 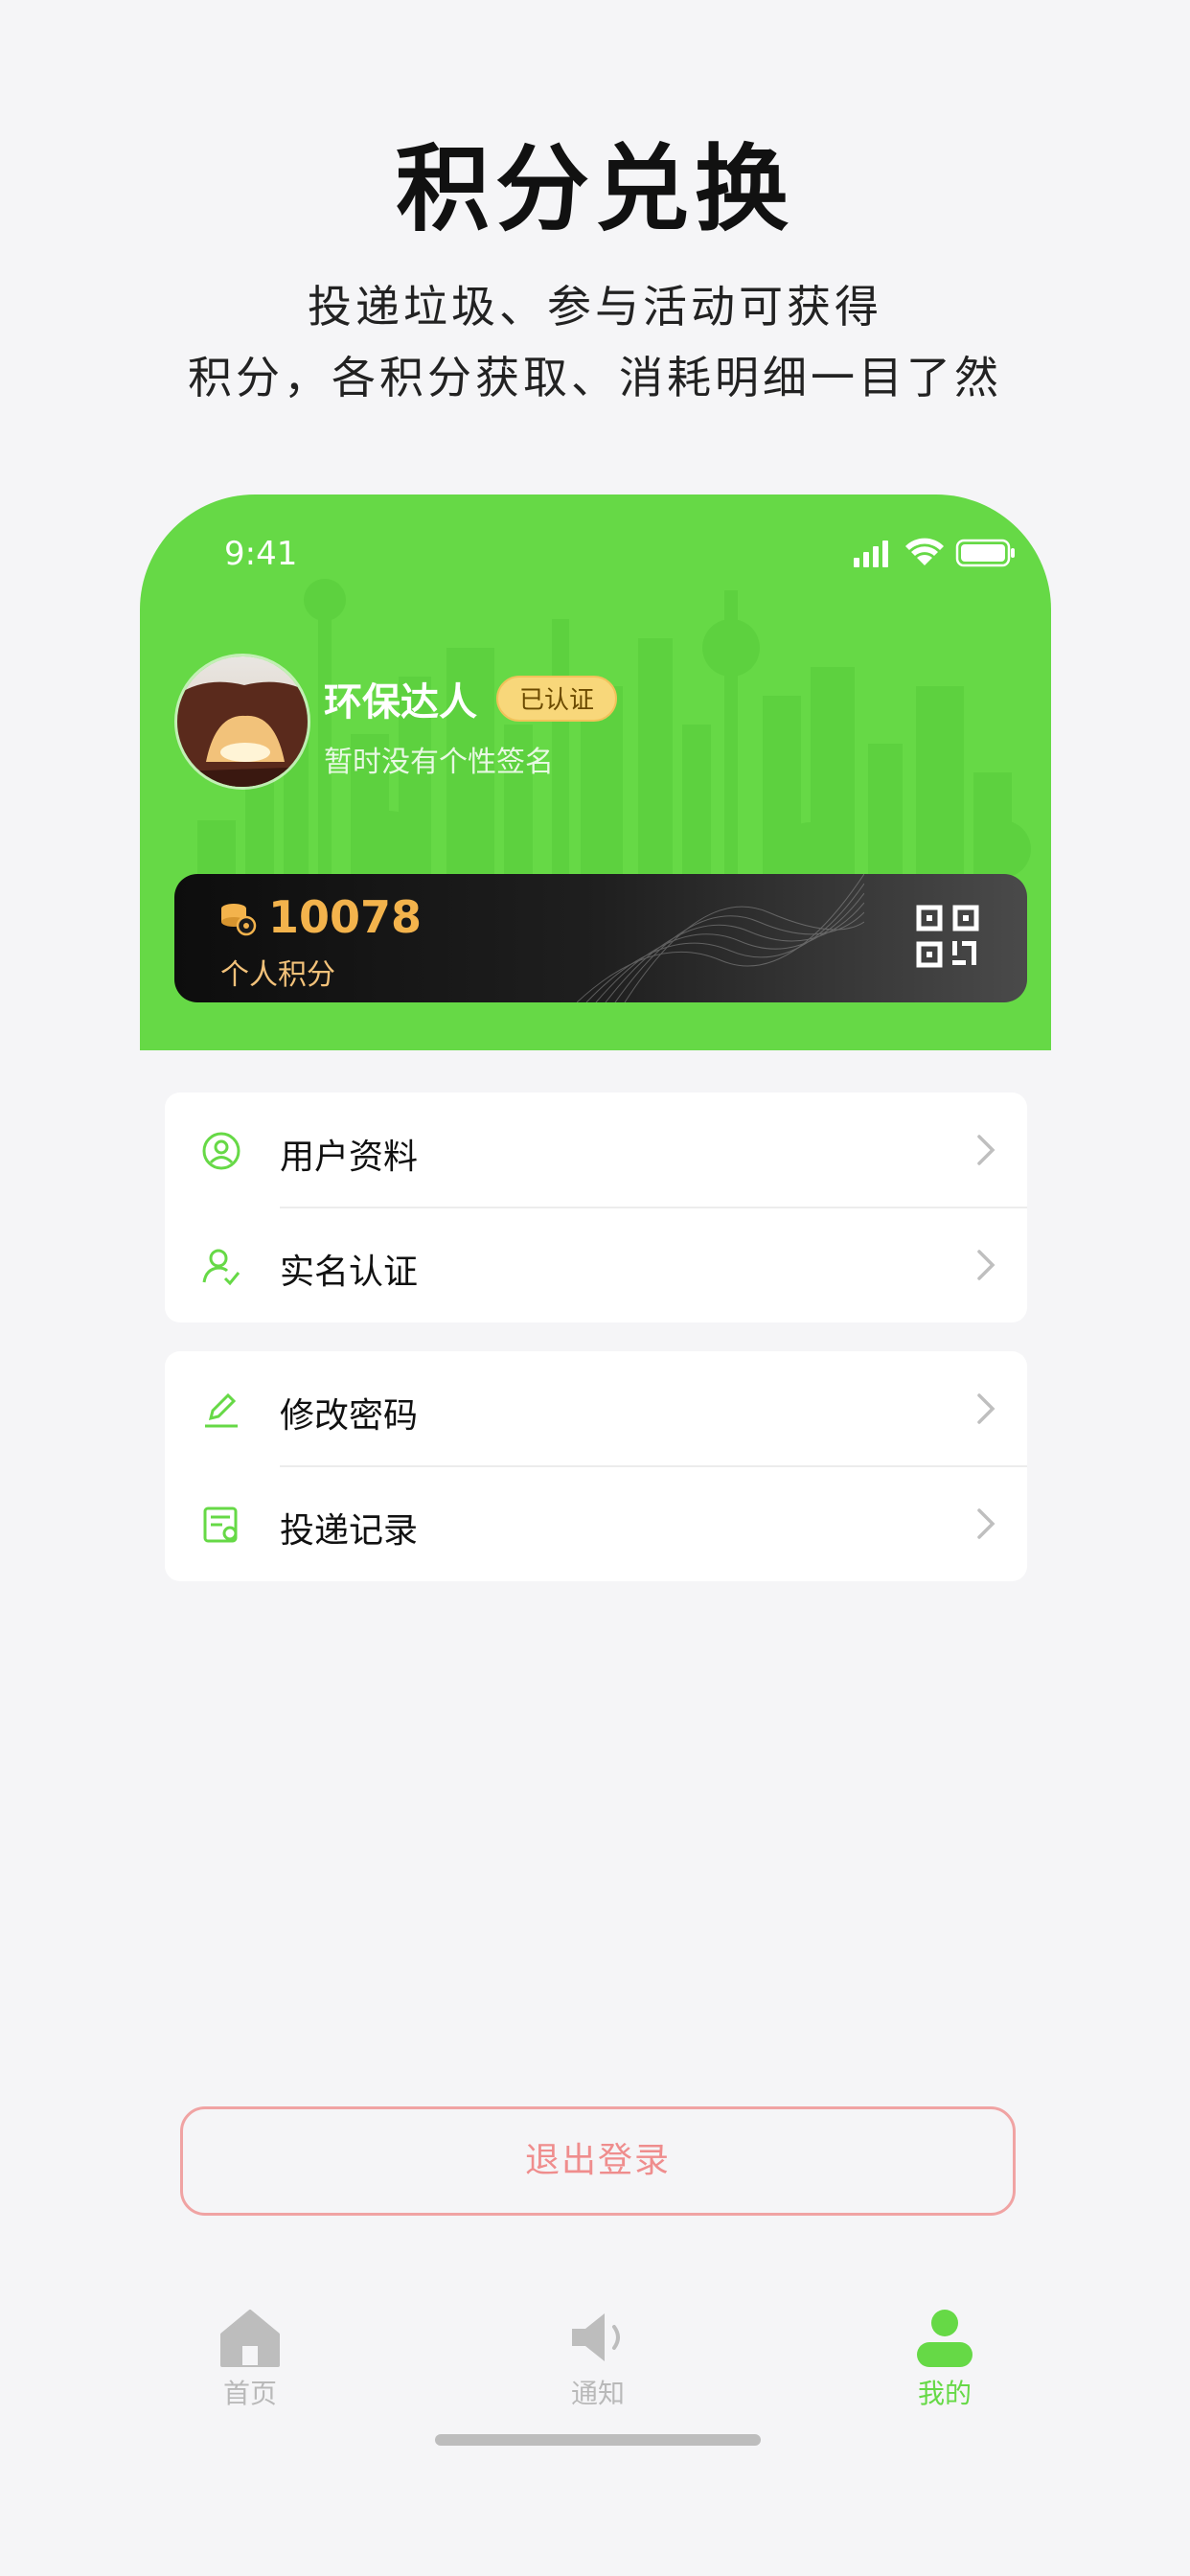 I want to click on menu-label: 投递记录, so click(x=350, y=1531).